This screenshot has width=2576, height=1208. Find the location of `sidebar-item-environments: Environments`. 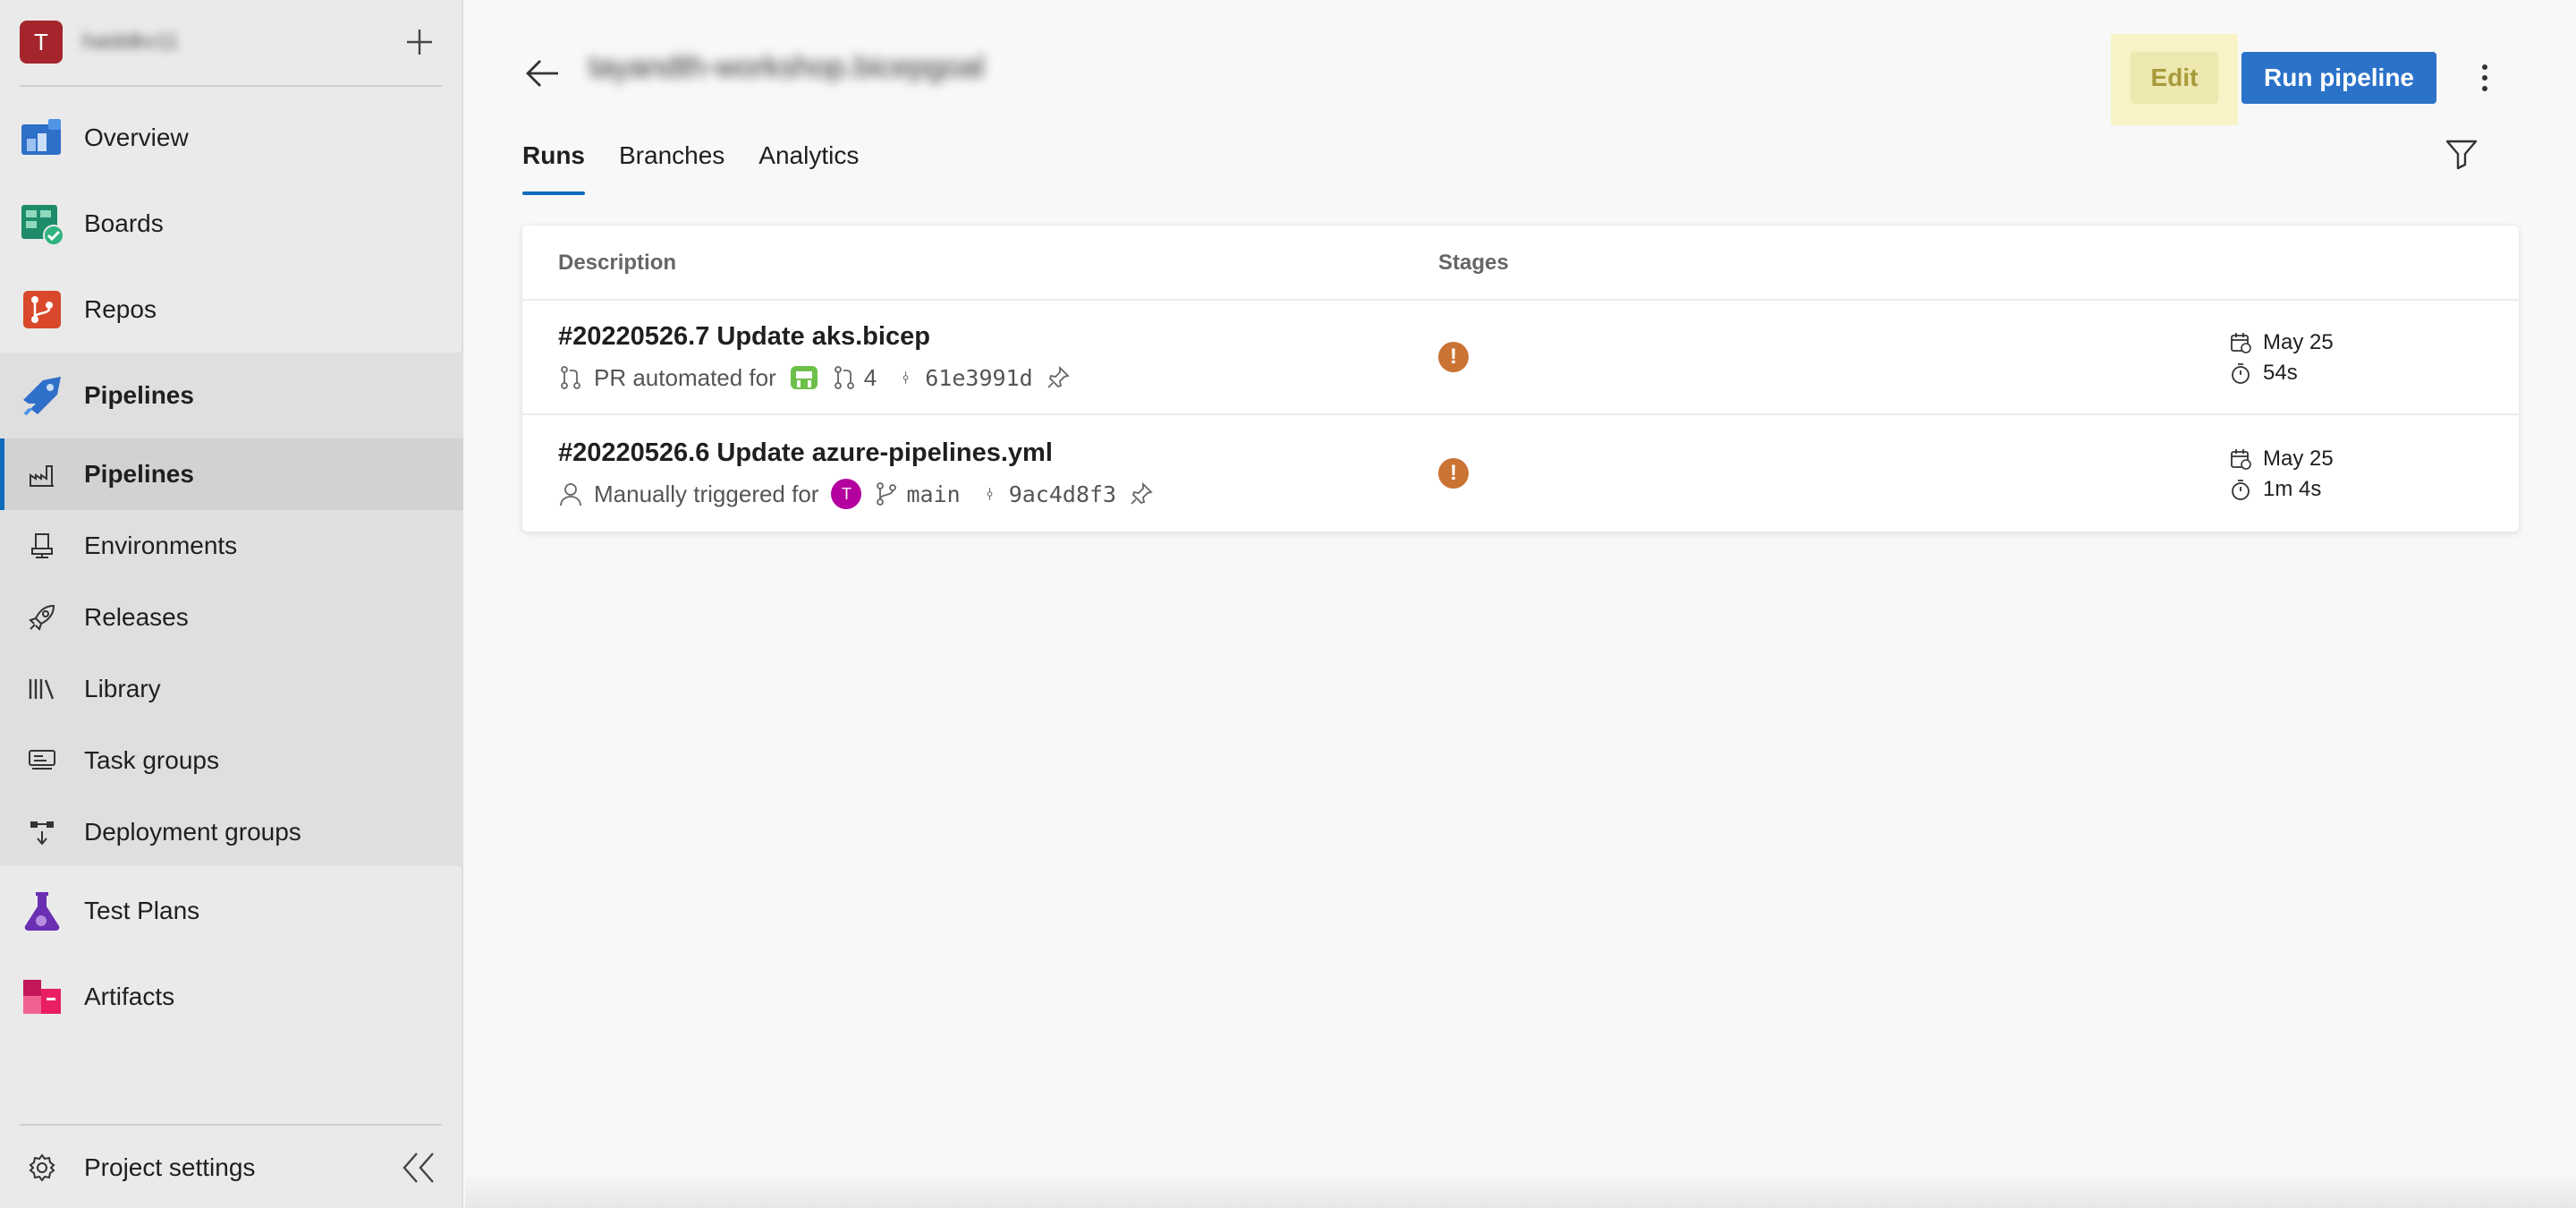

sidebar-item-environments: Environments is located at coordinates (231, 546).